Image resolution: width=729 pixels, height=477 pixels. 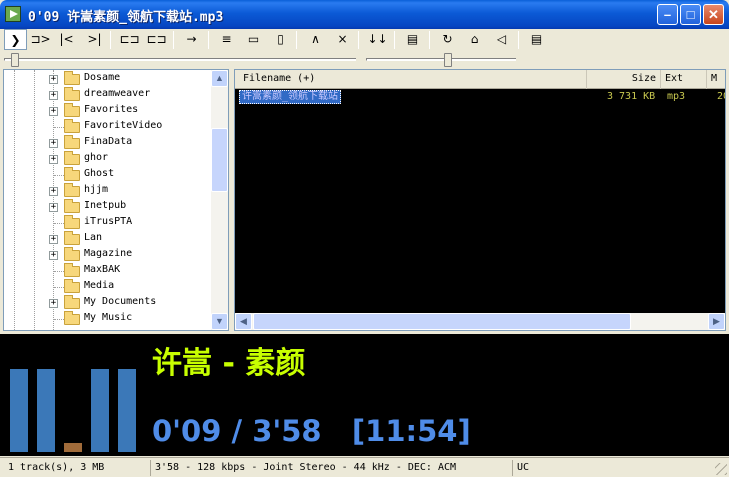 I want to click on select-button: ≡, so click(x=226, y=39).